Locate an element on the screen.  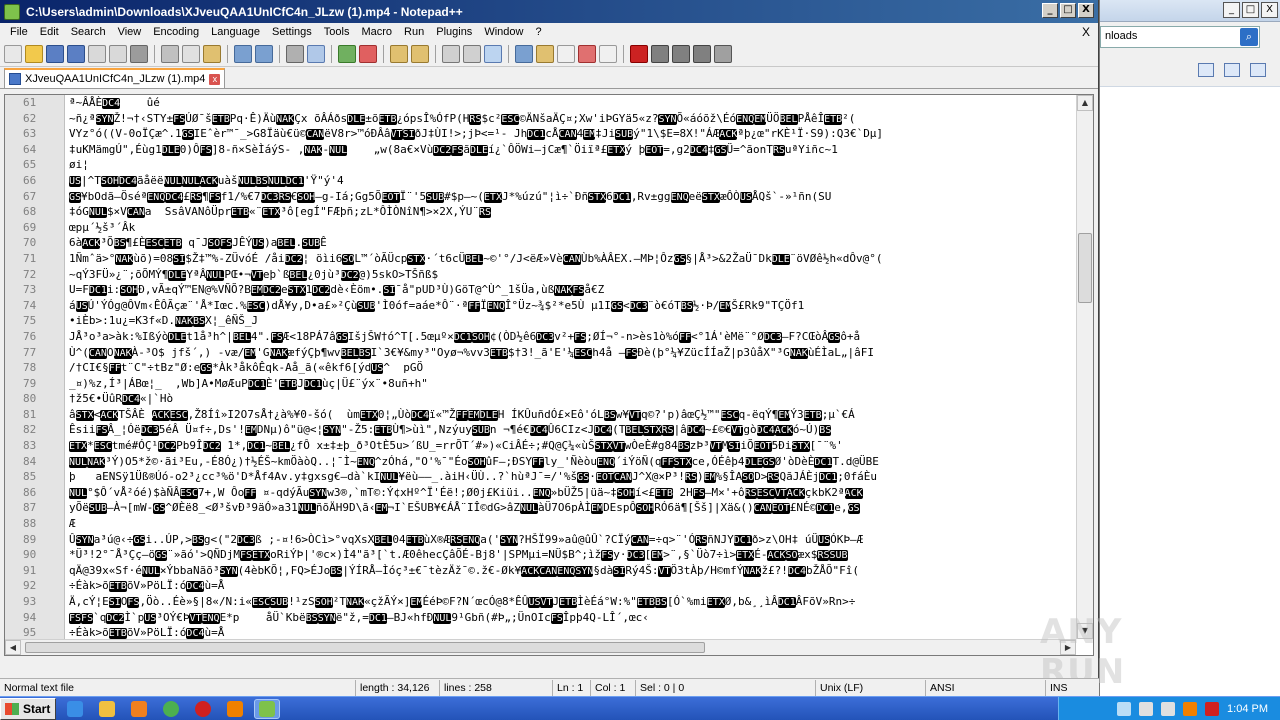
close-button: X is located at coordinates (1086, 10).